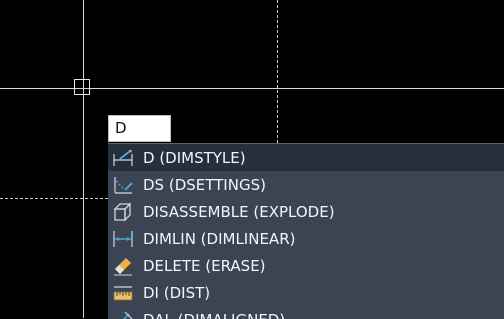 The height and width of the screenshot is (319, 504). What do you see at coordinates (123, 293) in the screenshot?
I see `ruler-icon` at bounding box center [123, 293].